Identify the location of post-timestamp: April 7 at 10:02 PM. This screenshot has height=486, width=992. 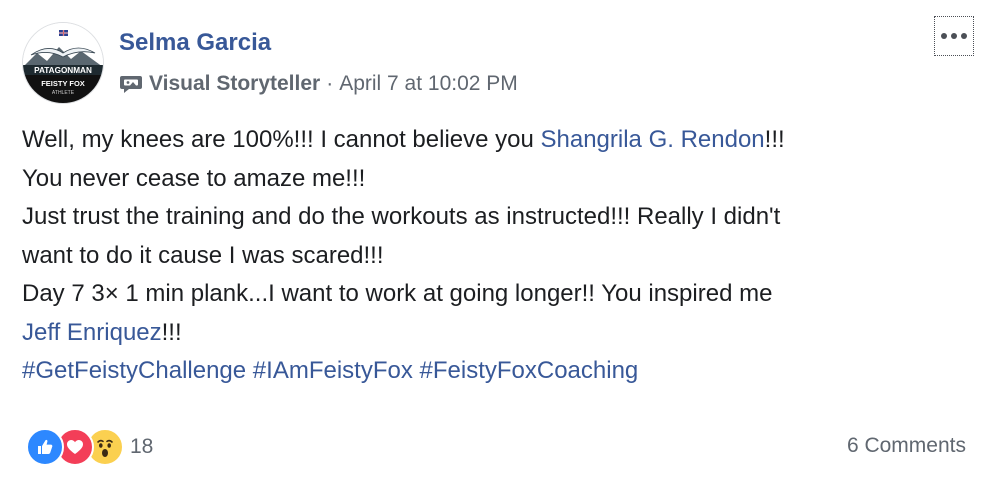
(428, 84).